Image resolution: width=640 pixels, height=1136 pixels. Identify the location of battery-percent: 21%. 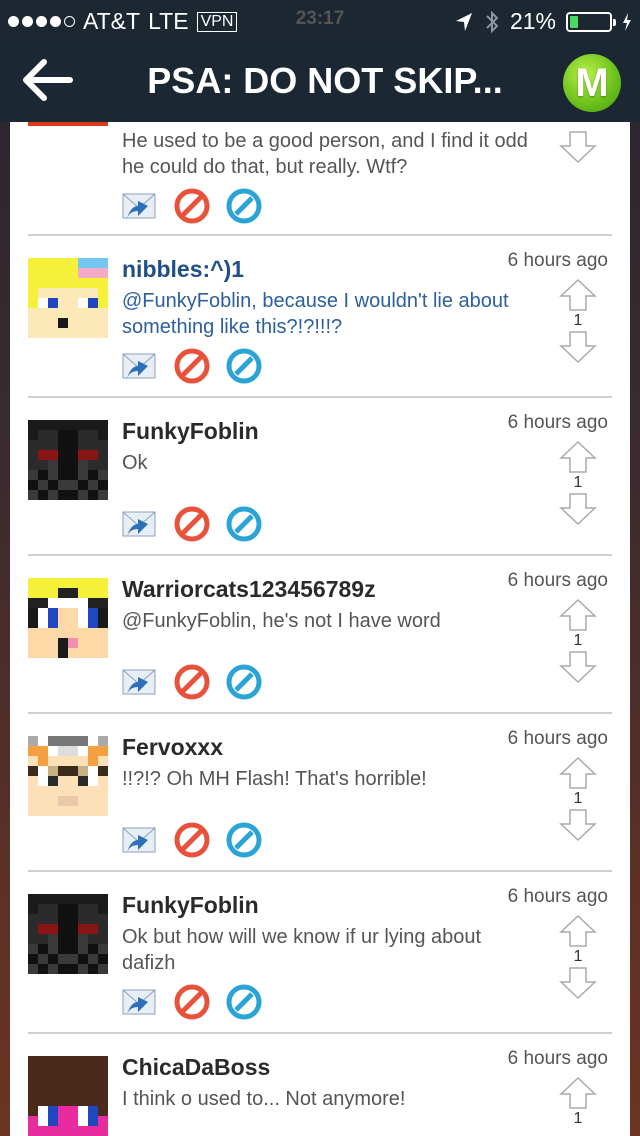
(532, 21).